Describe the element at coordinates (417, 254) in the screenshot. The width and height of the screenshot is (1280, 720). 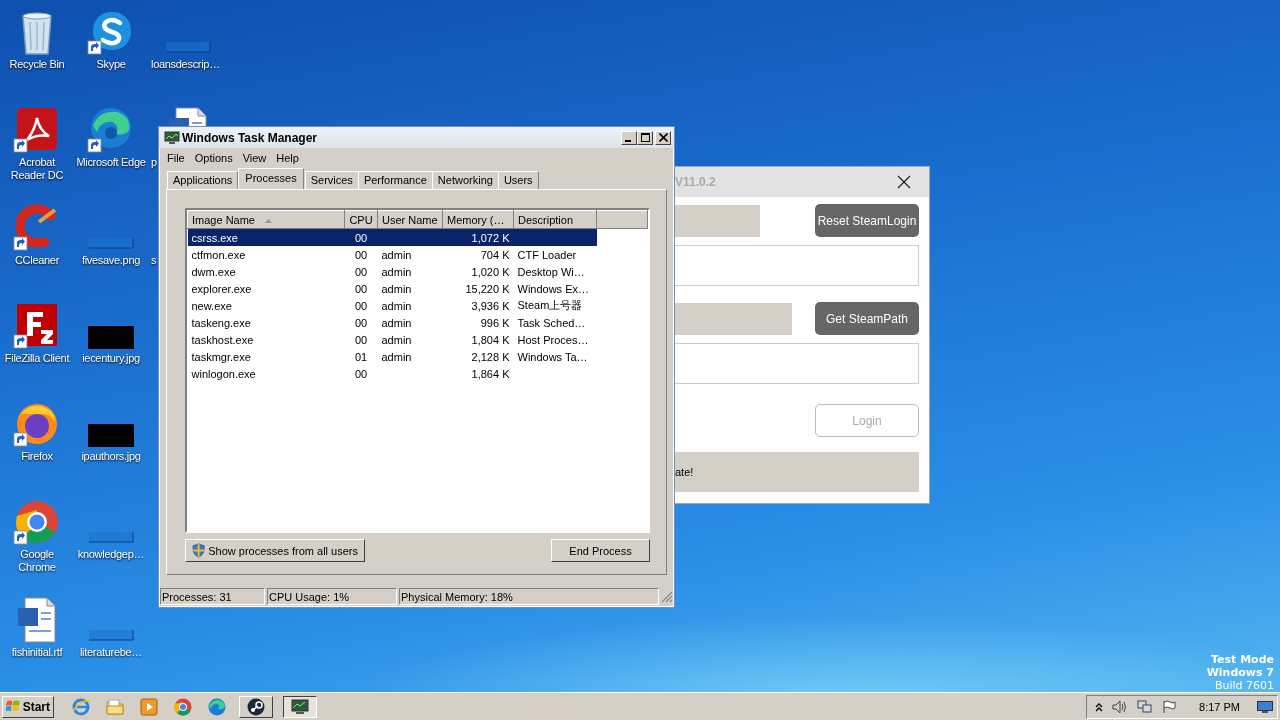
I see `process-row: ctfmon.exe 00 admin 704 K CTF Loader` at that location.